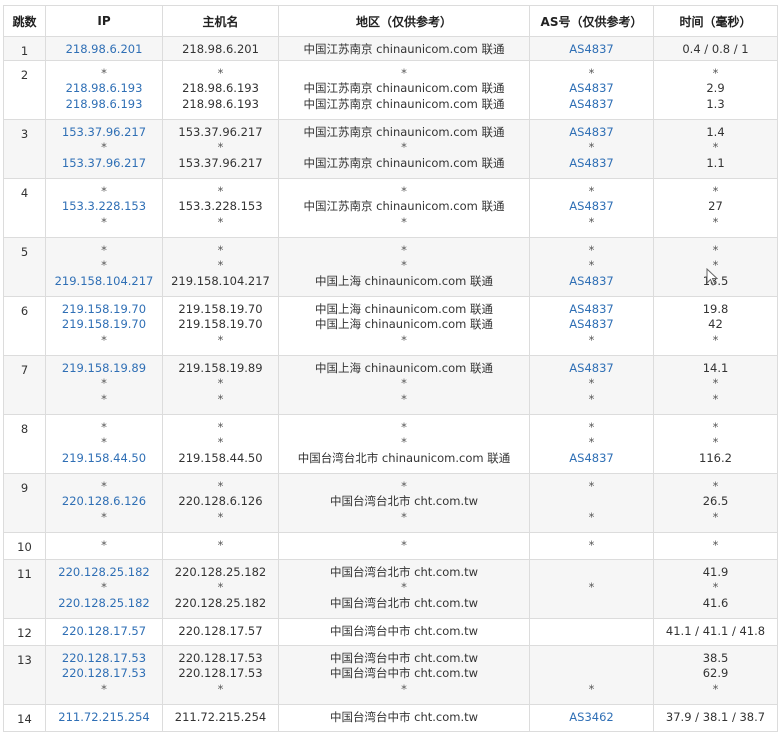  What do you see at coordinates (220, 48) in the screenshot?
I see `hostname-cell: 218.98.6.201` at bounding box center [220, 48].